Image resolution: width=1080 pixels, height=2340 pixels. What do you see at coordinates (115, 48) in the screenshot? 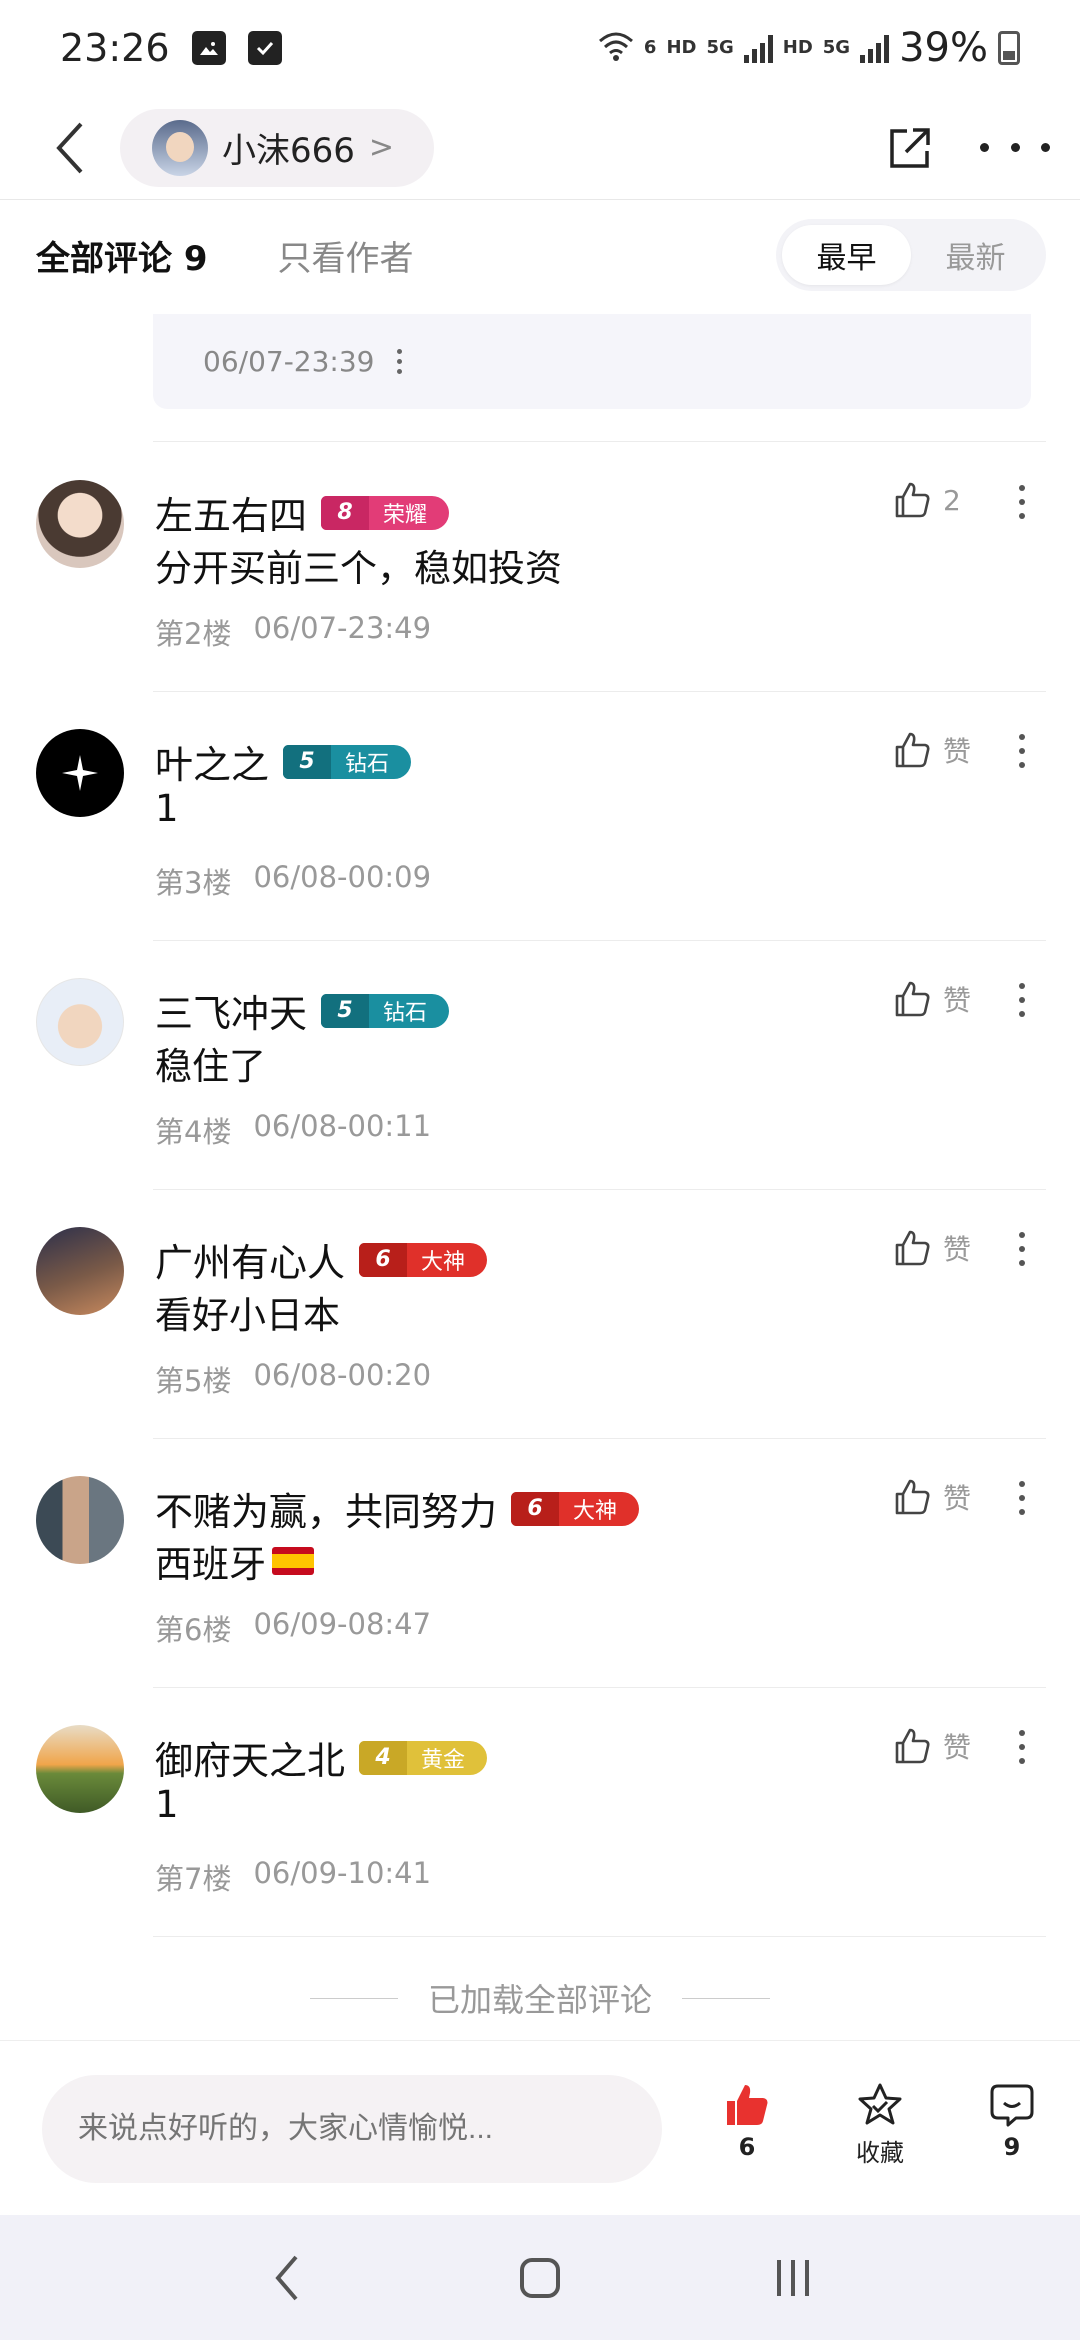
I see `status-time: 23:26` at bounding box center [115, 48].